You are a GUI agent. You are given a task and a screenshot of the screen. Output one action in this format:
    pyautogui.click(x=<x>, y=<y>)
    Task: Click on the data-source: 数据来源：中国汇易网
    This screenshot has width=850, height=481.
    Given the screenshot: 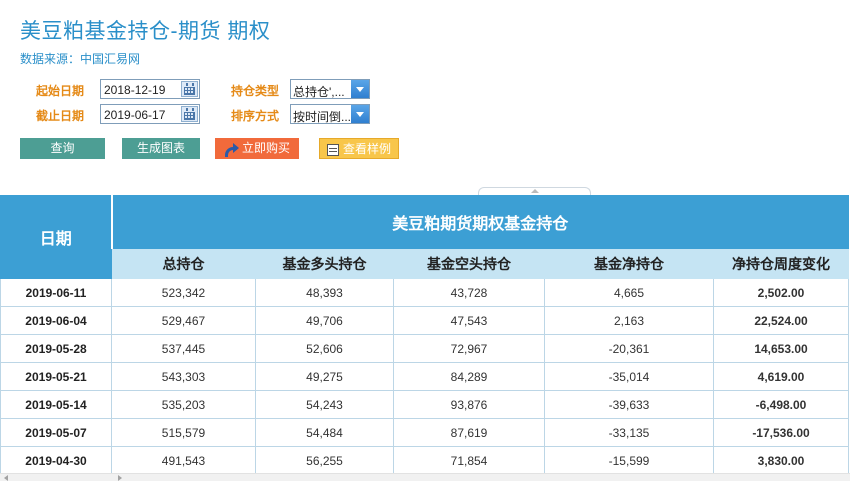 What is the action you would take?
    pyautogui.click(x=80, y=59)
    